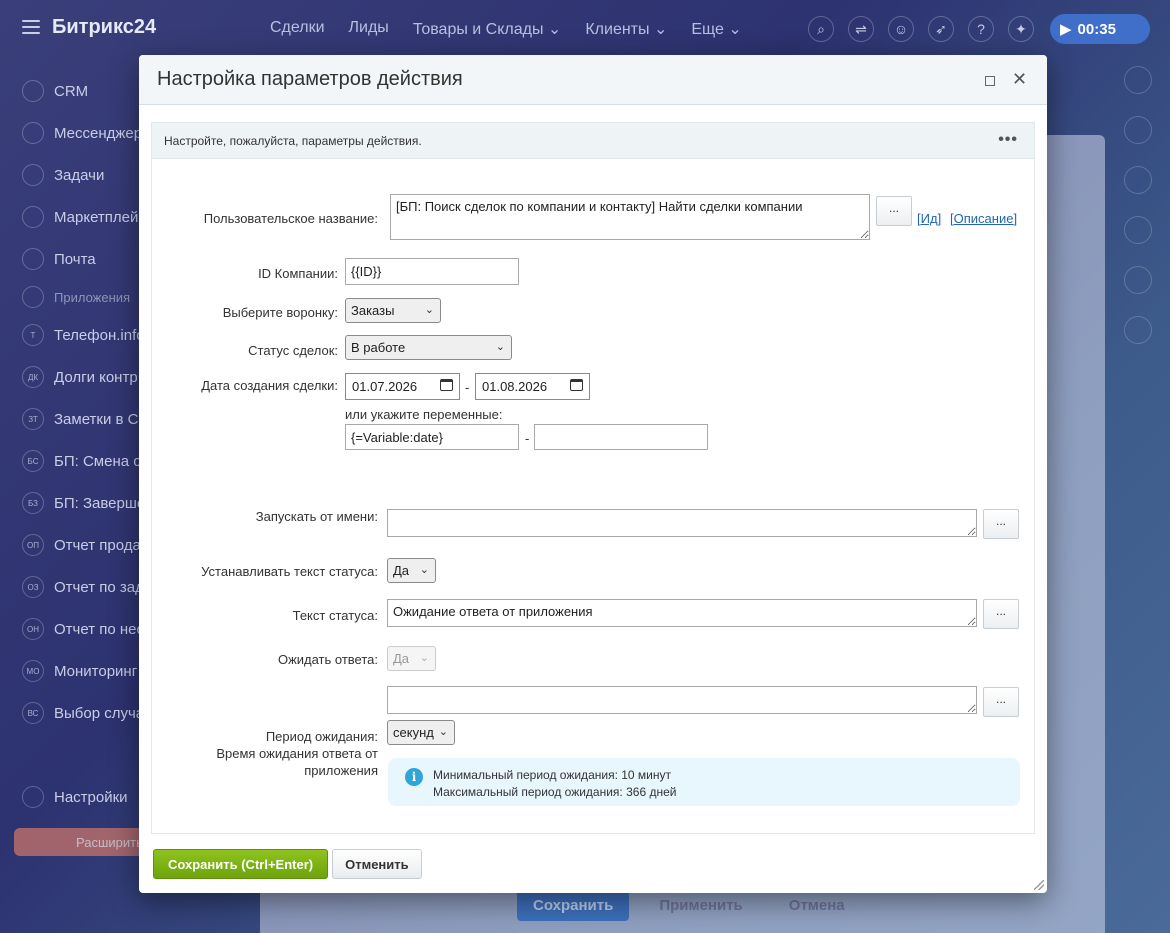 This screenshot has width=1170, height=933. What do you see at coordinates (75, 671) in the screenshot?
I see `sidebar-item-app: МО Мониторинг` at bounding box center [75, 671].